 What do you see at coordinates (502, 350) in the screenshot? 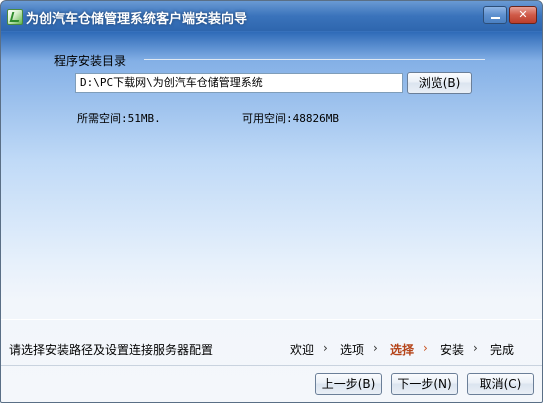
I see `step-finish: 完成` at bounding box center [502, 350].